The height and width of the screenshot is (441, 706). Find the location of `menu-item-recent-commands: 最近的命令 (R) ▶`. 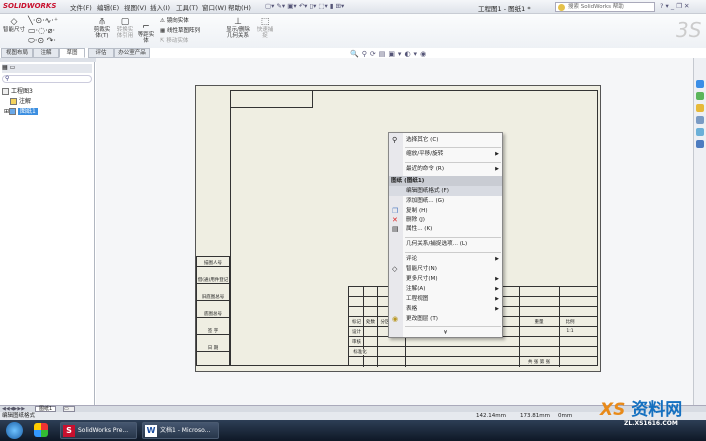

menu-item-recent-commands: 最近的命令 (R) ▶ is located at coordinates (445, 169).